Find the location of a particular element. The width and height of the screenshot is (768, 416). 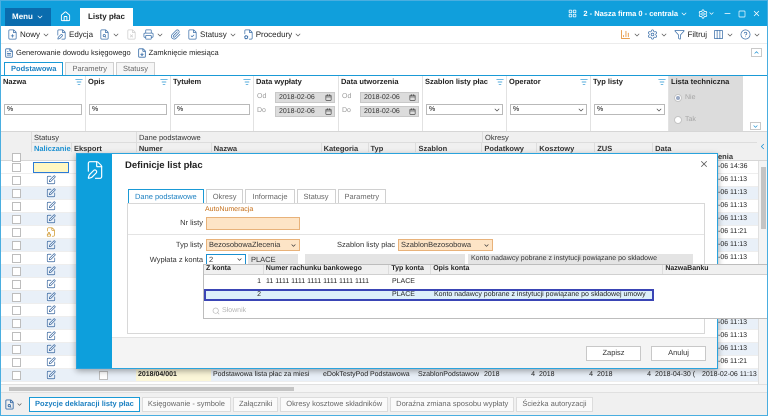

maximize-button is located at coordinates (742, 14).